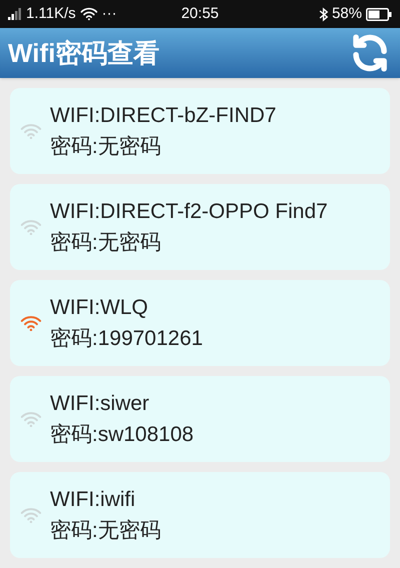  I want to click on battery-percent: 58%, so click(347, 14).